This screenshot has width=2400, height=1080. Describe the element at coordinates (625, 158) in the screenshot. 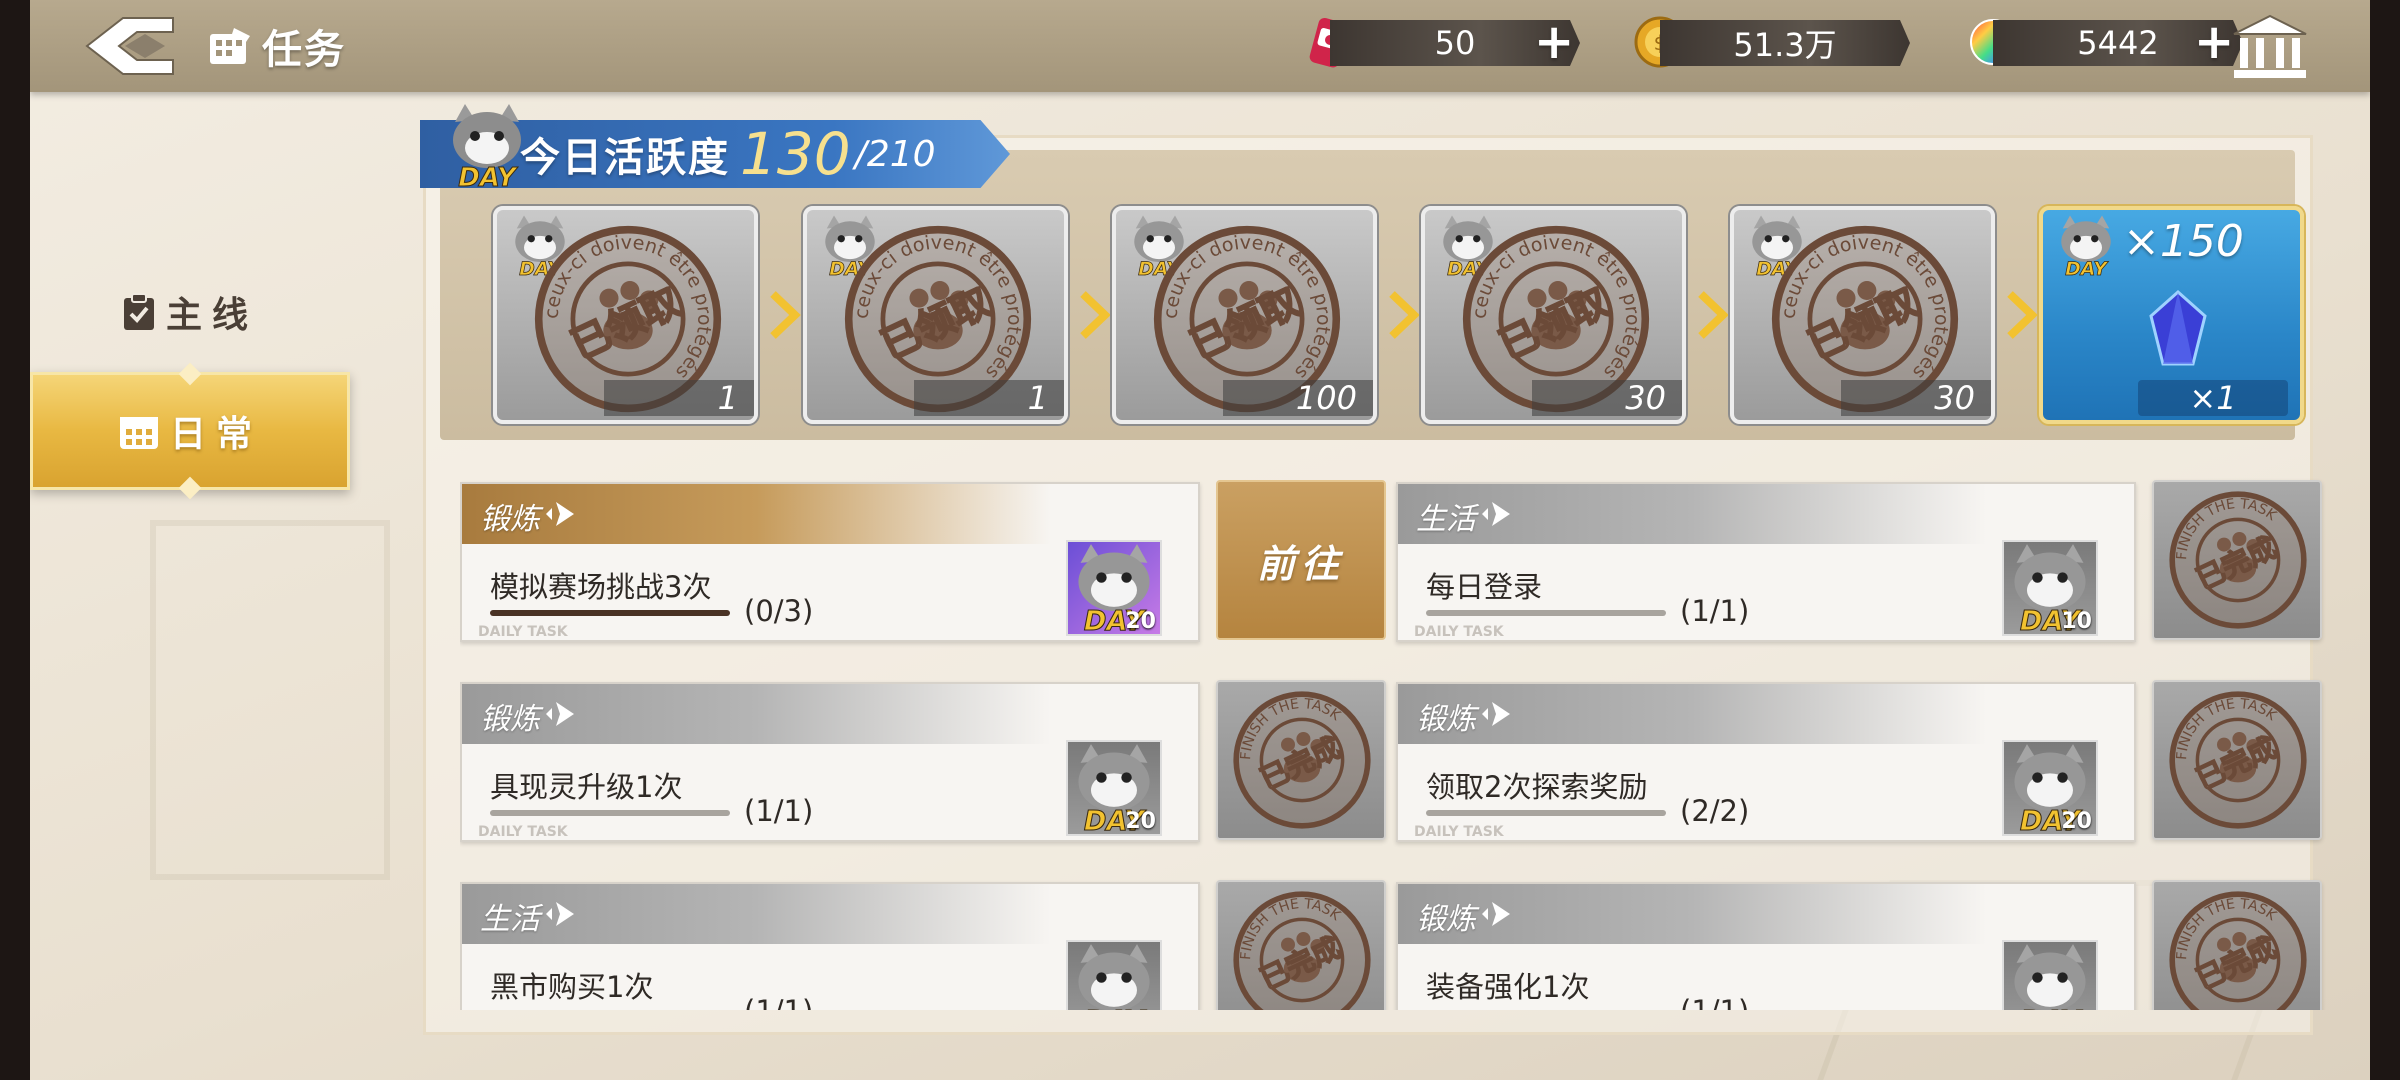

I see `activity-label: 今日活跃度` at that location.